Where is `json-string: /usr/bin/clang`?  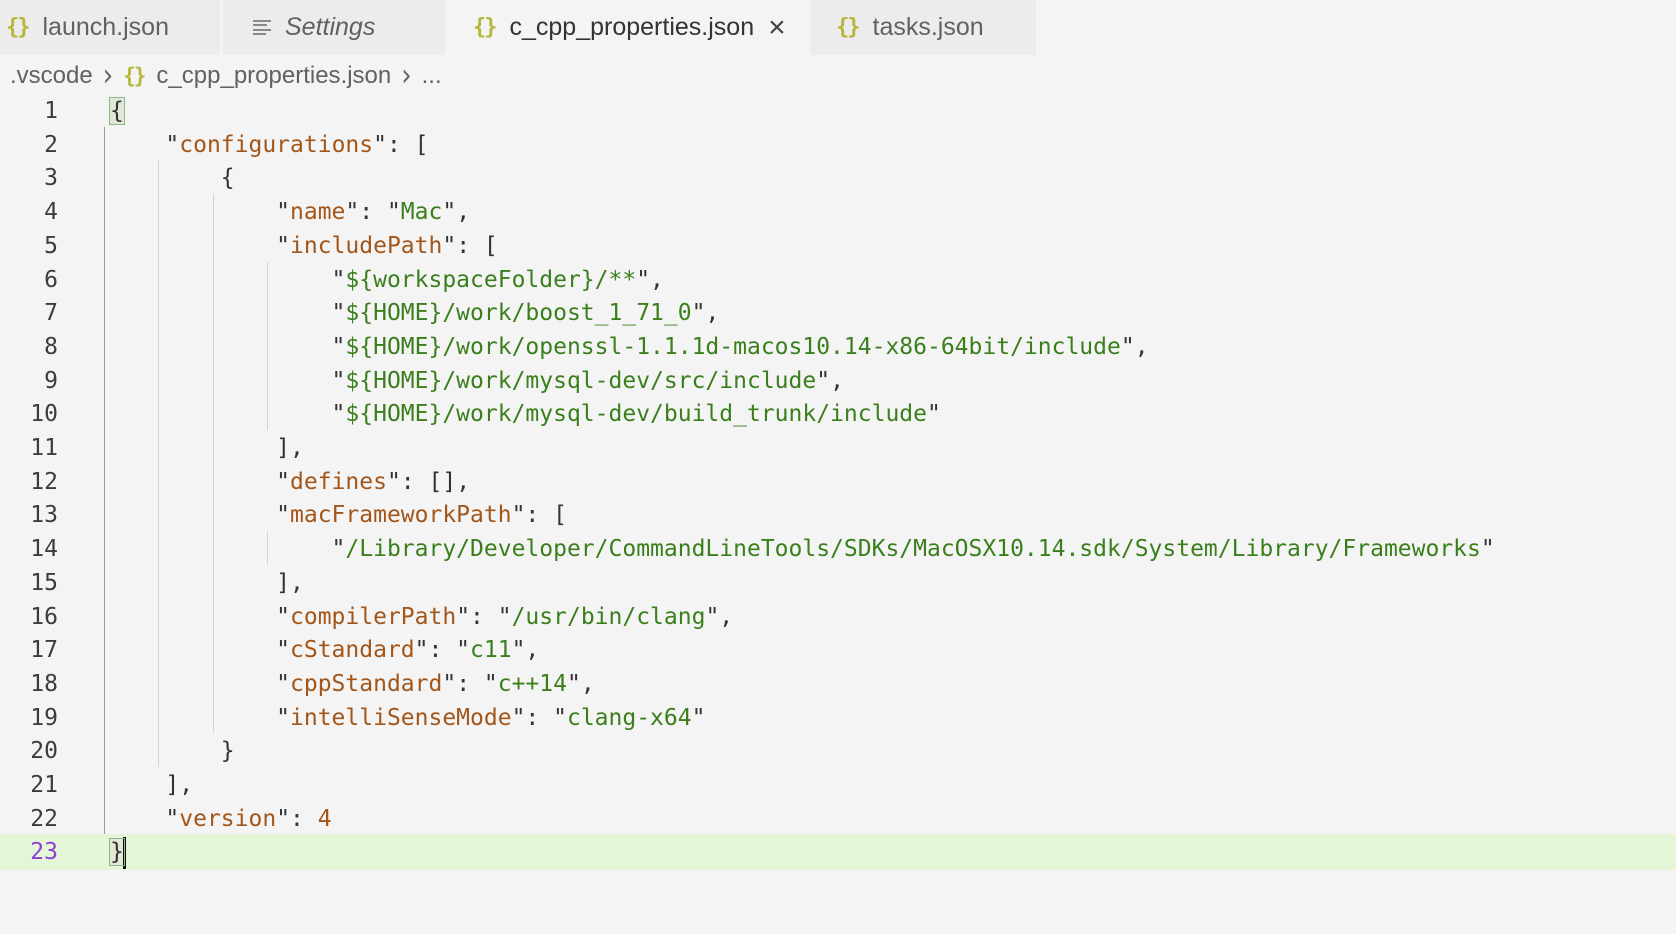
json-string: /usr/bin/clang is located at coordinates (608, 616).